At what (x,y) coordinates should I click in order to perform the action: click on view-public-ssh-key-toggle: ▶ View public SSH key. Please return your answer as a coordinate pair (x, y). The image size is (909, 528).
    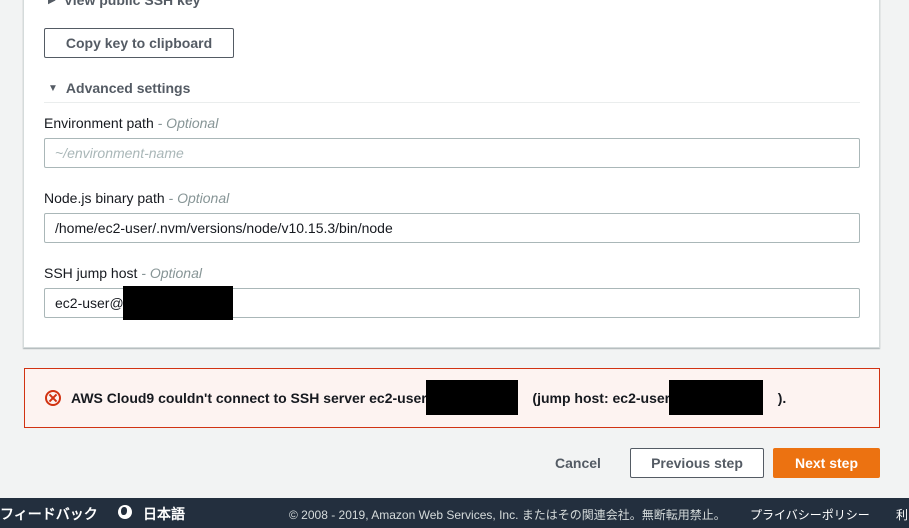
    Looking at the image, I should click on (124, 4).